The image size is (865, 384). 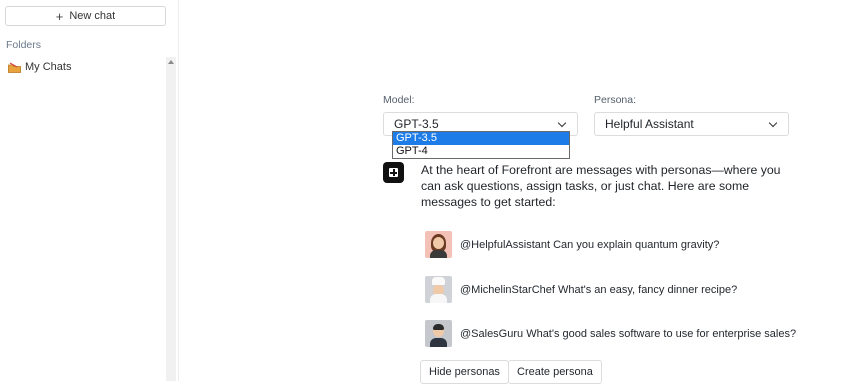 What do you see at coordinates (555, 372) in the screenshot?
I see `create-persona-button: Create persona` at bounding box center [555, 372].